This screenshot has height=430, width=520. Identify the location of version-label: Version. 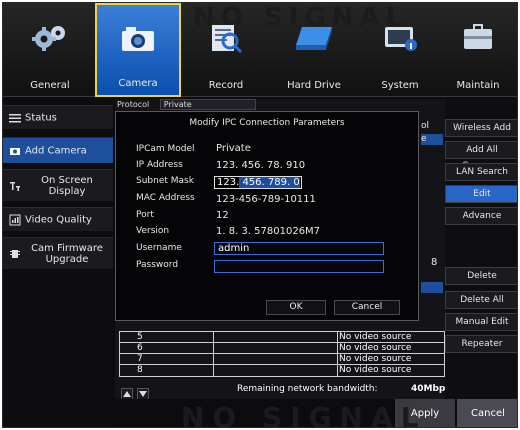
(153, 231).